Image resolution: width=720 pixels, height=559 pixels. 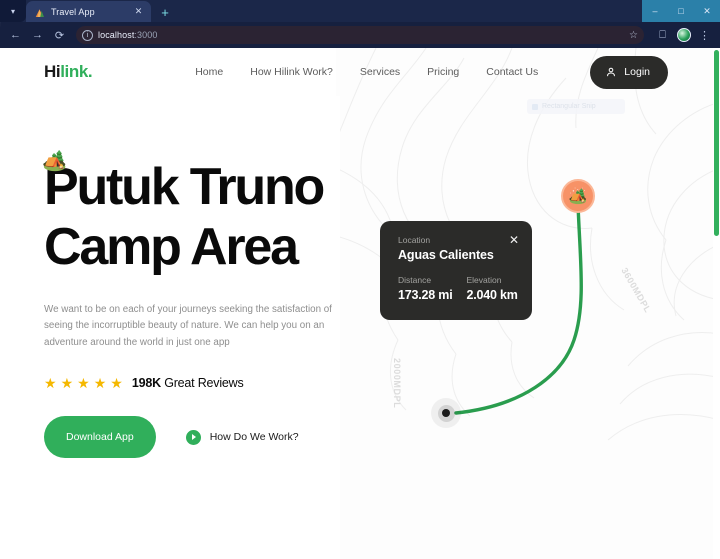 I want to click on login-label: Login, so click(x=637, y=72).